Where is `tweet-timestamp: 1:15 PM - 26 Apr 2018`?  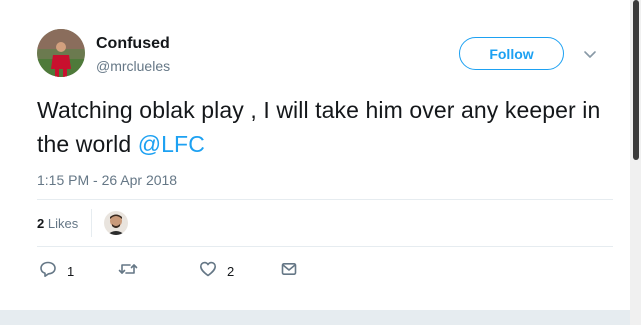 tweet-timestamp: 1:15 PM - 26 Apr 2018 is located at coordinates (107, 180).